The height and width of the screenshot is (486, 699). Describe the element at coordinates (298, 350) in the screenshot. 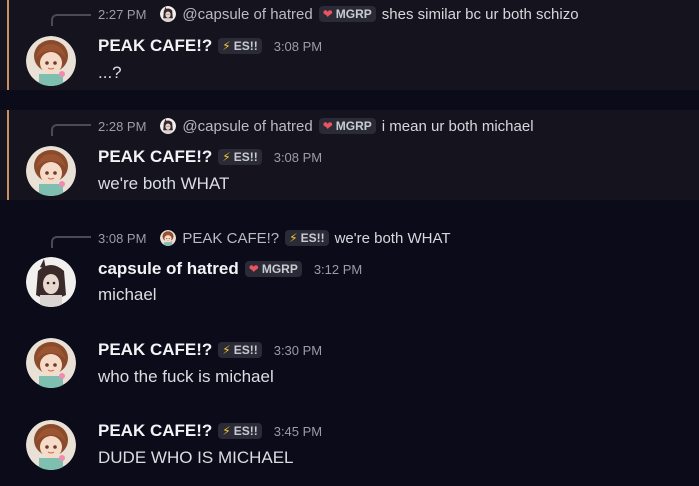

I see `timestamp: 3:30 PM` at that location.